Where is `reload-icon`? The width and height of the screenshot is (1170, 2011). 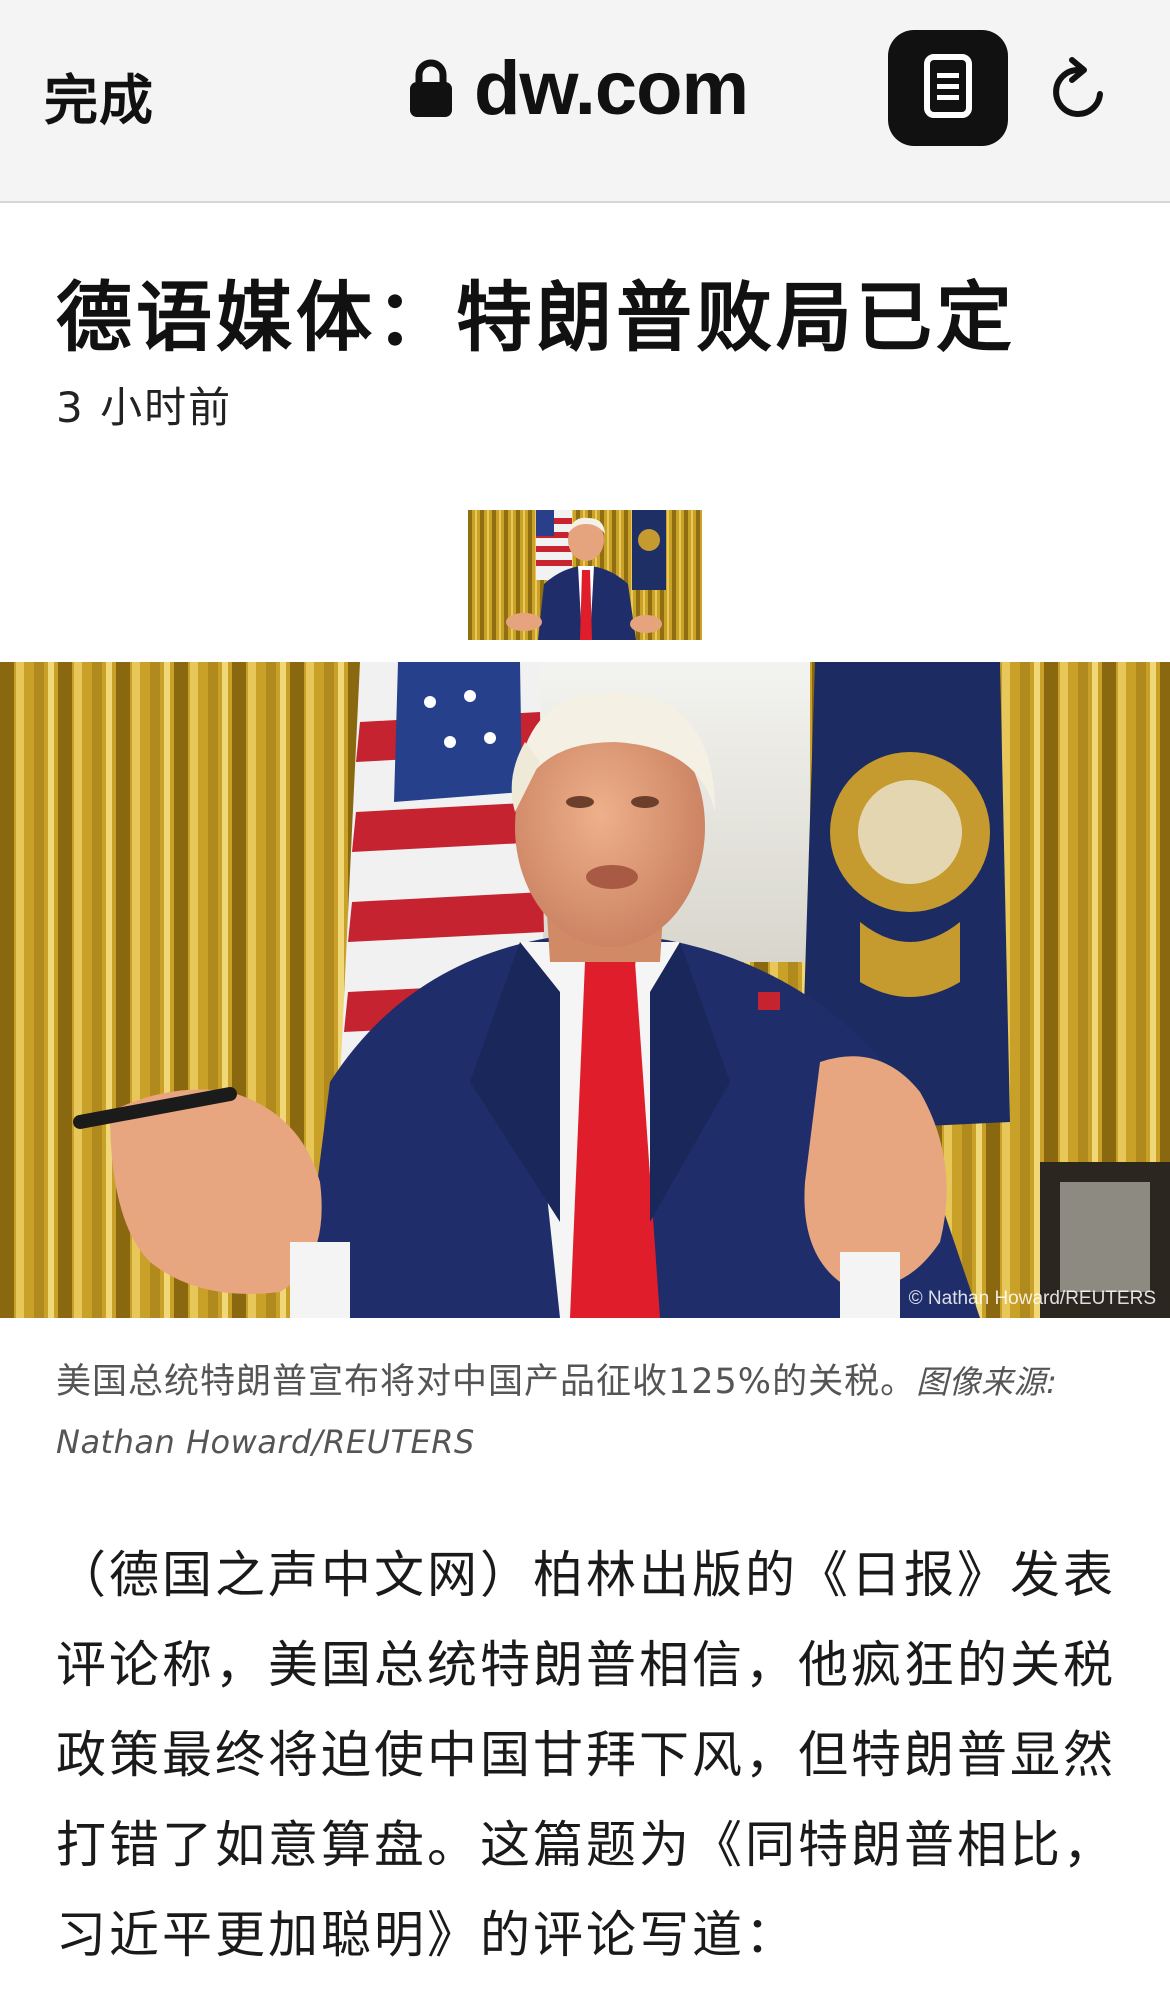
reload-icon is located at coordinates (1078, 91).